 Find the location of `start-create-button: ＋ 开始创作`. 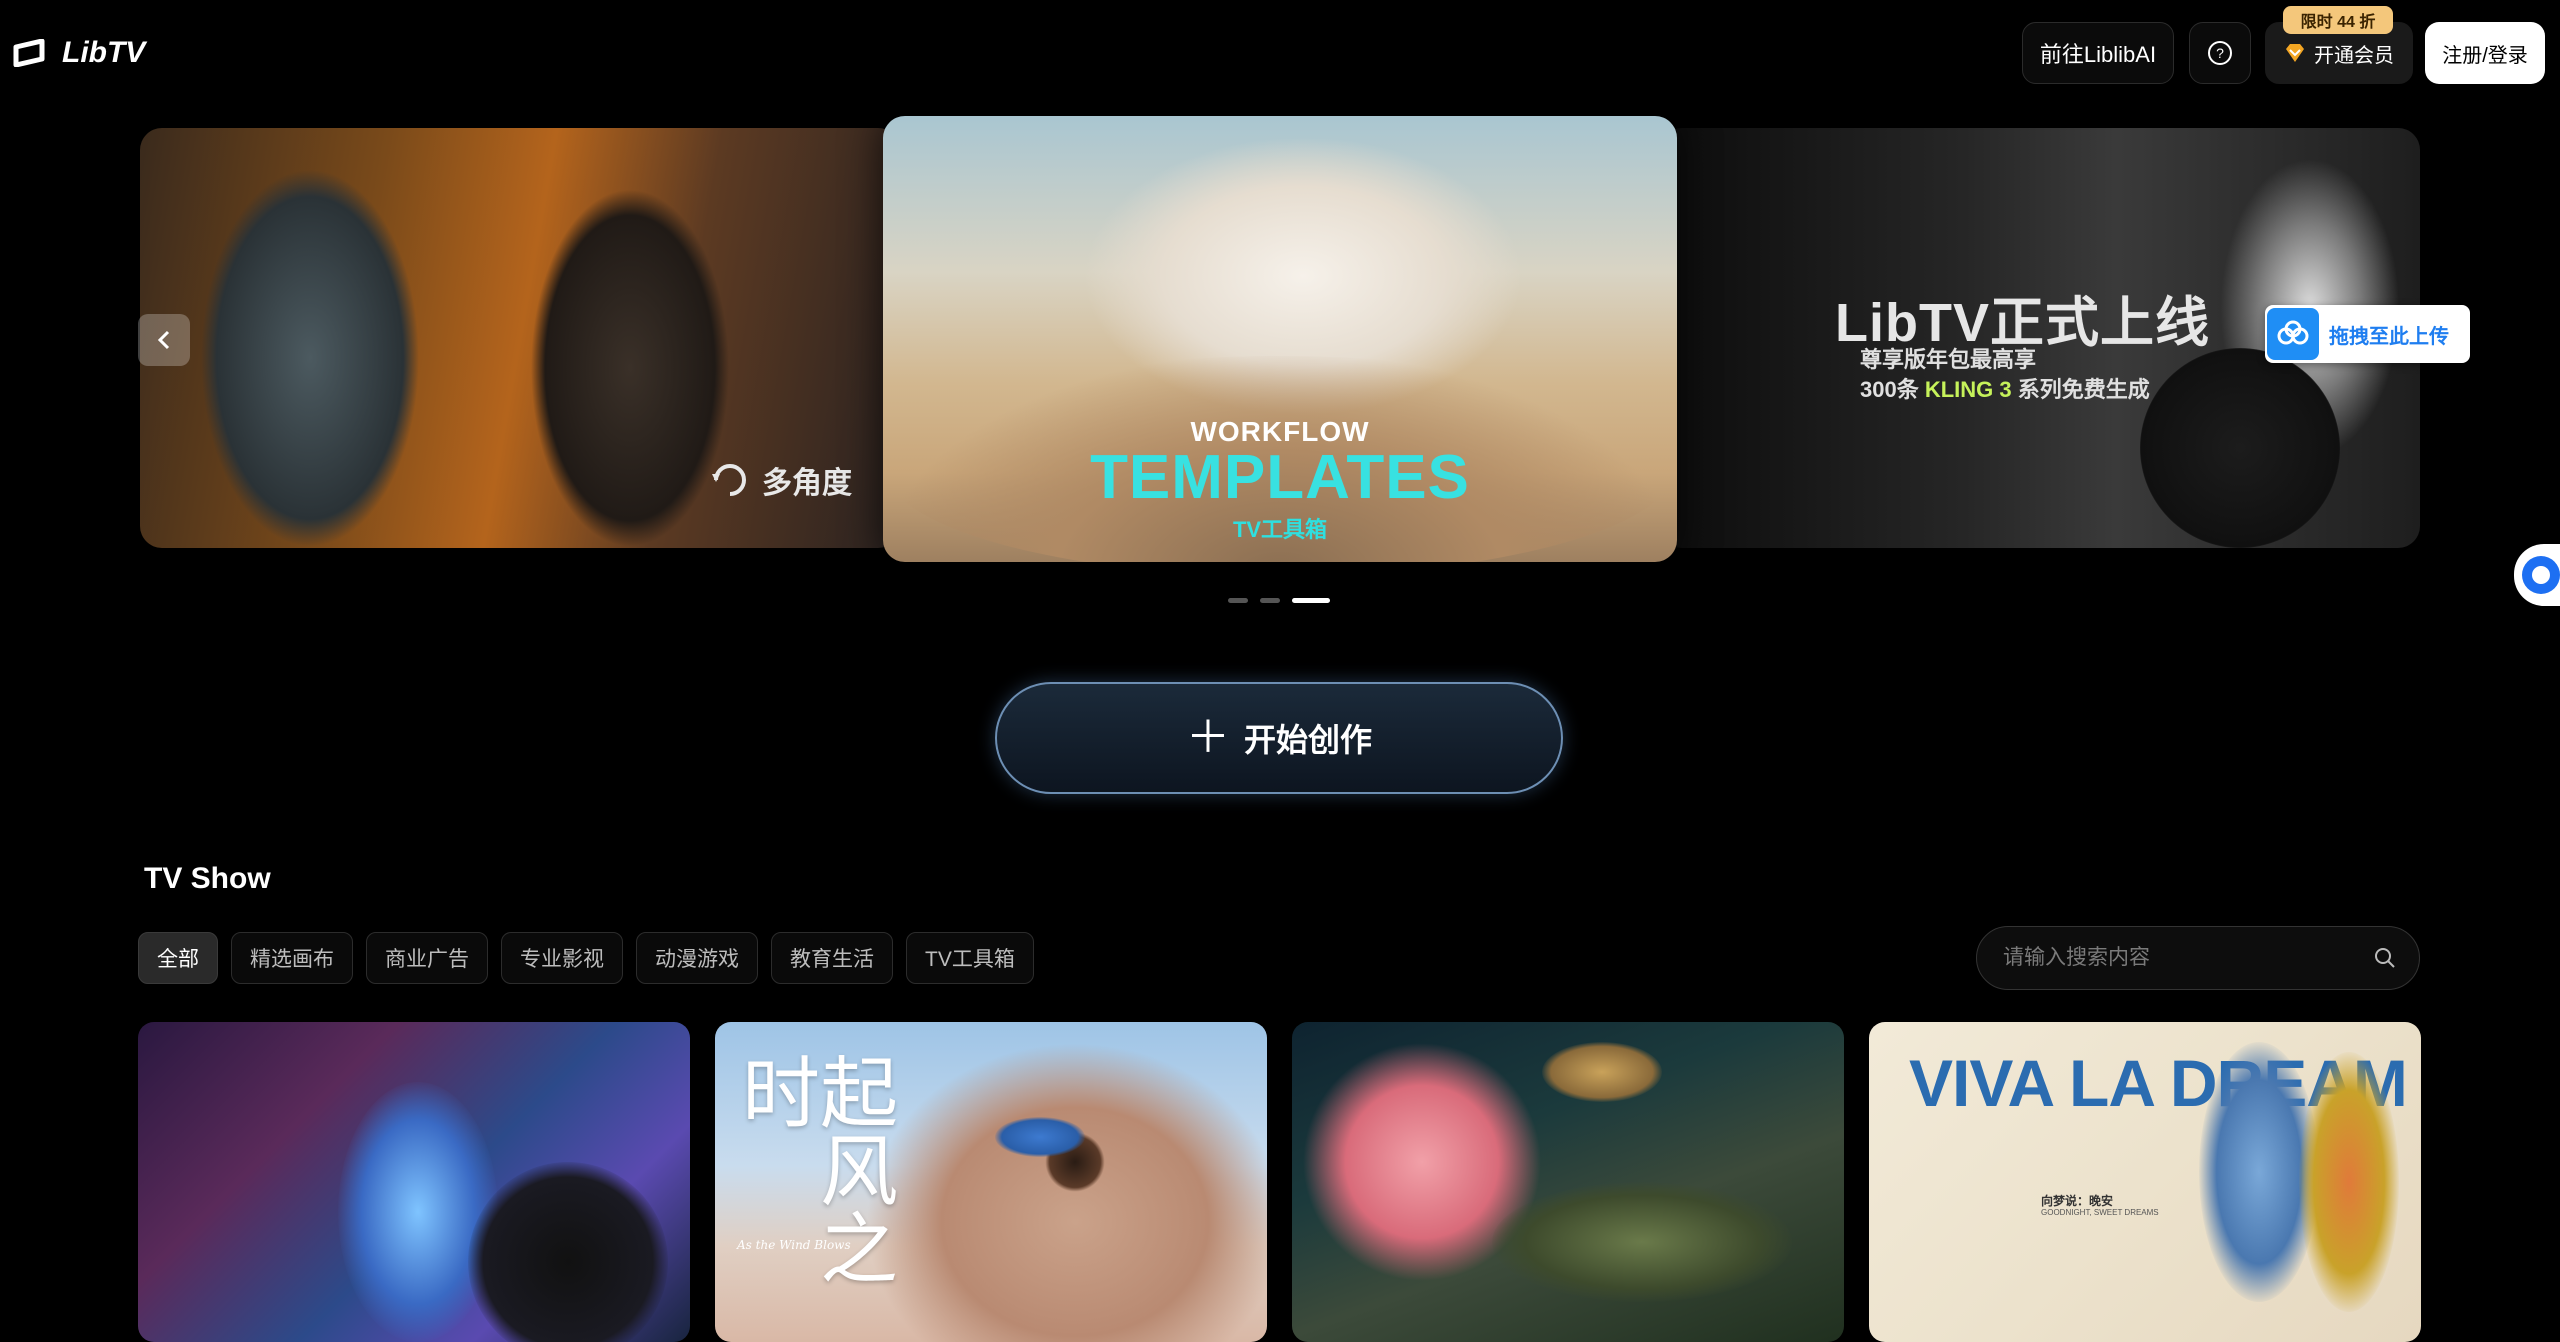

start-create-button: ＋ 开始创作 is located at coordinates (1279, 738).